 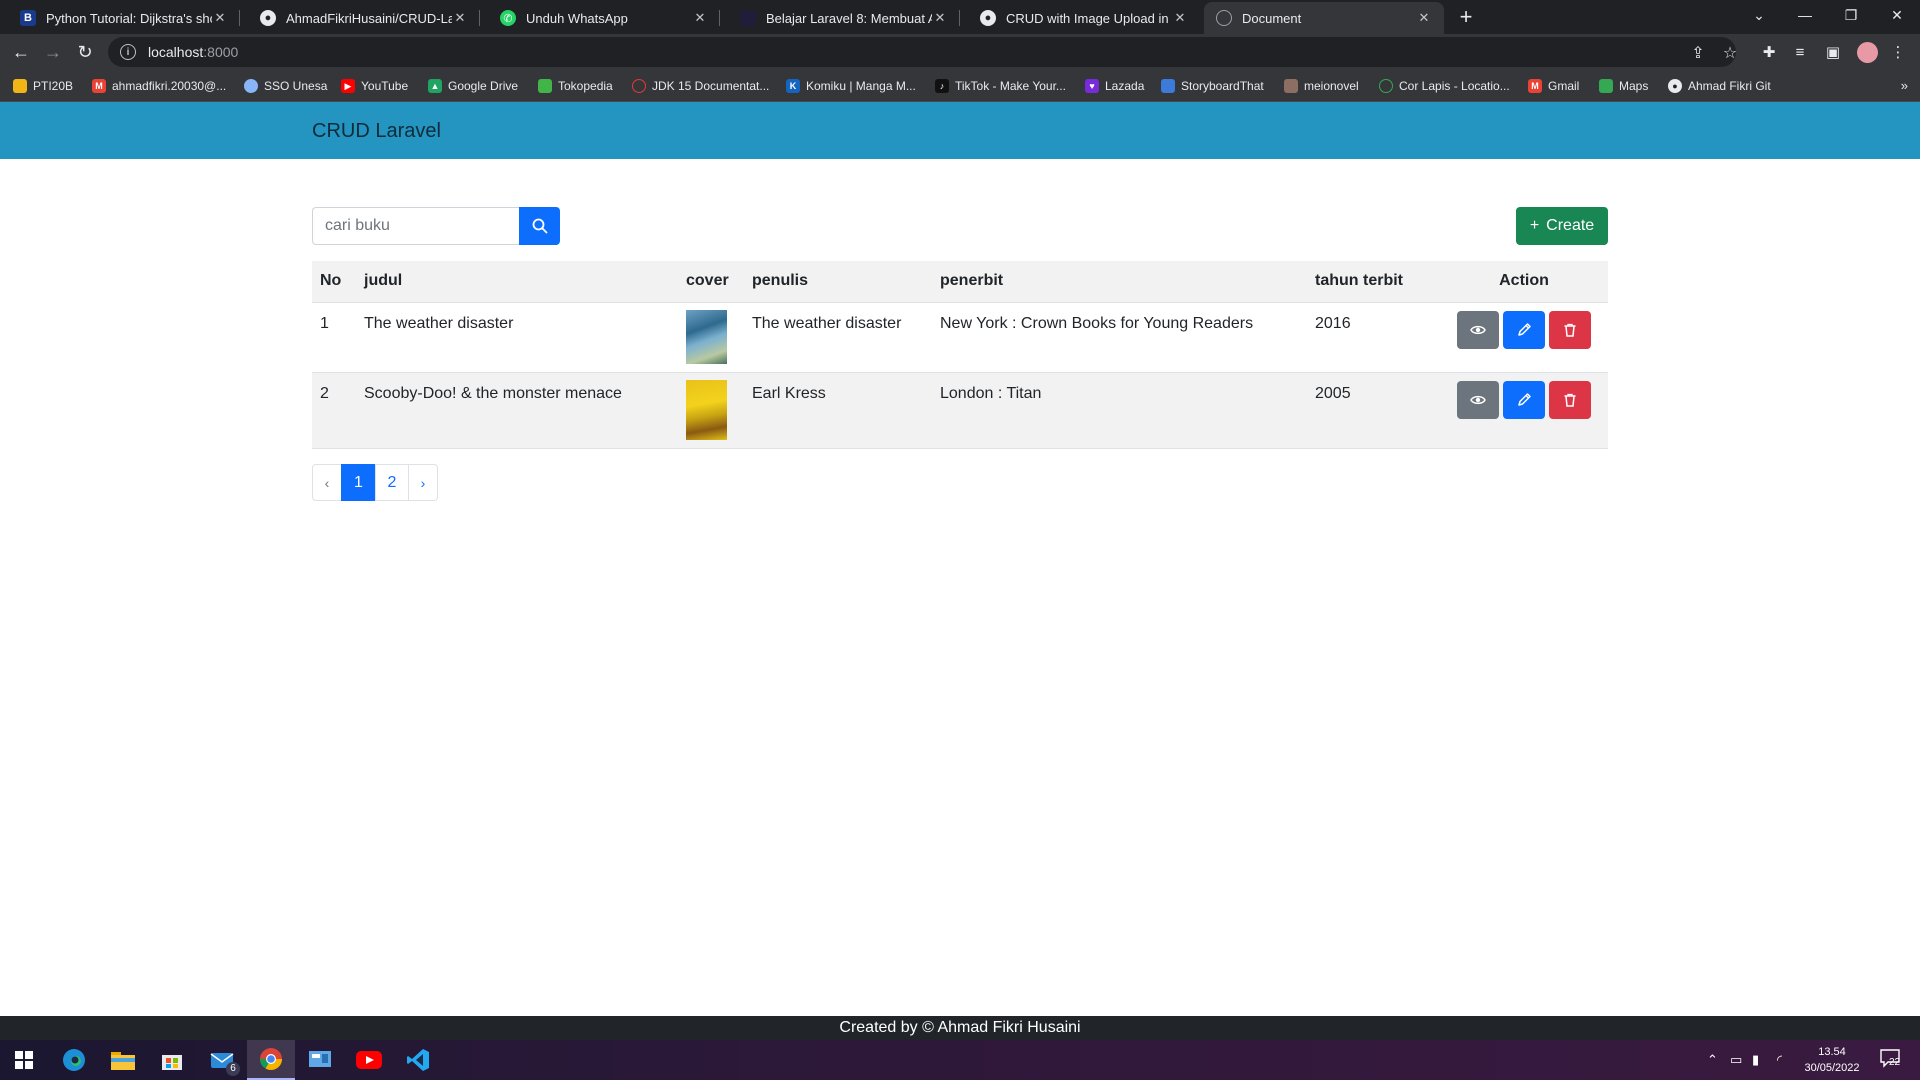 What do you see at coordinates (1119, 337) in the screenshot?
I see `cell-penerbit: New York : Crown Books for Young Readers` at bounding box center [1119, 337].